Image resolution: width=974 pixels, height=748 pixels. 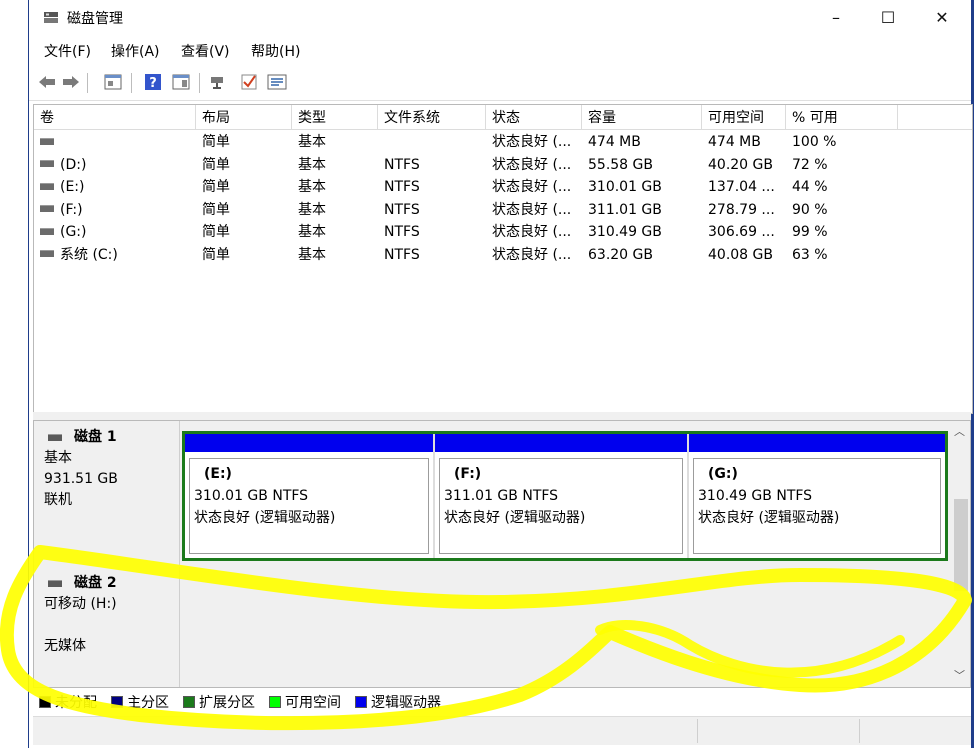 What do you see at coordinates (153, 82) in the screenshot?
I see `help-icon: ?` at bounding box center [153, 82].